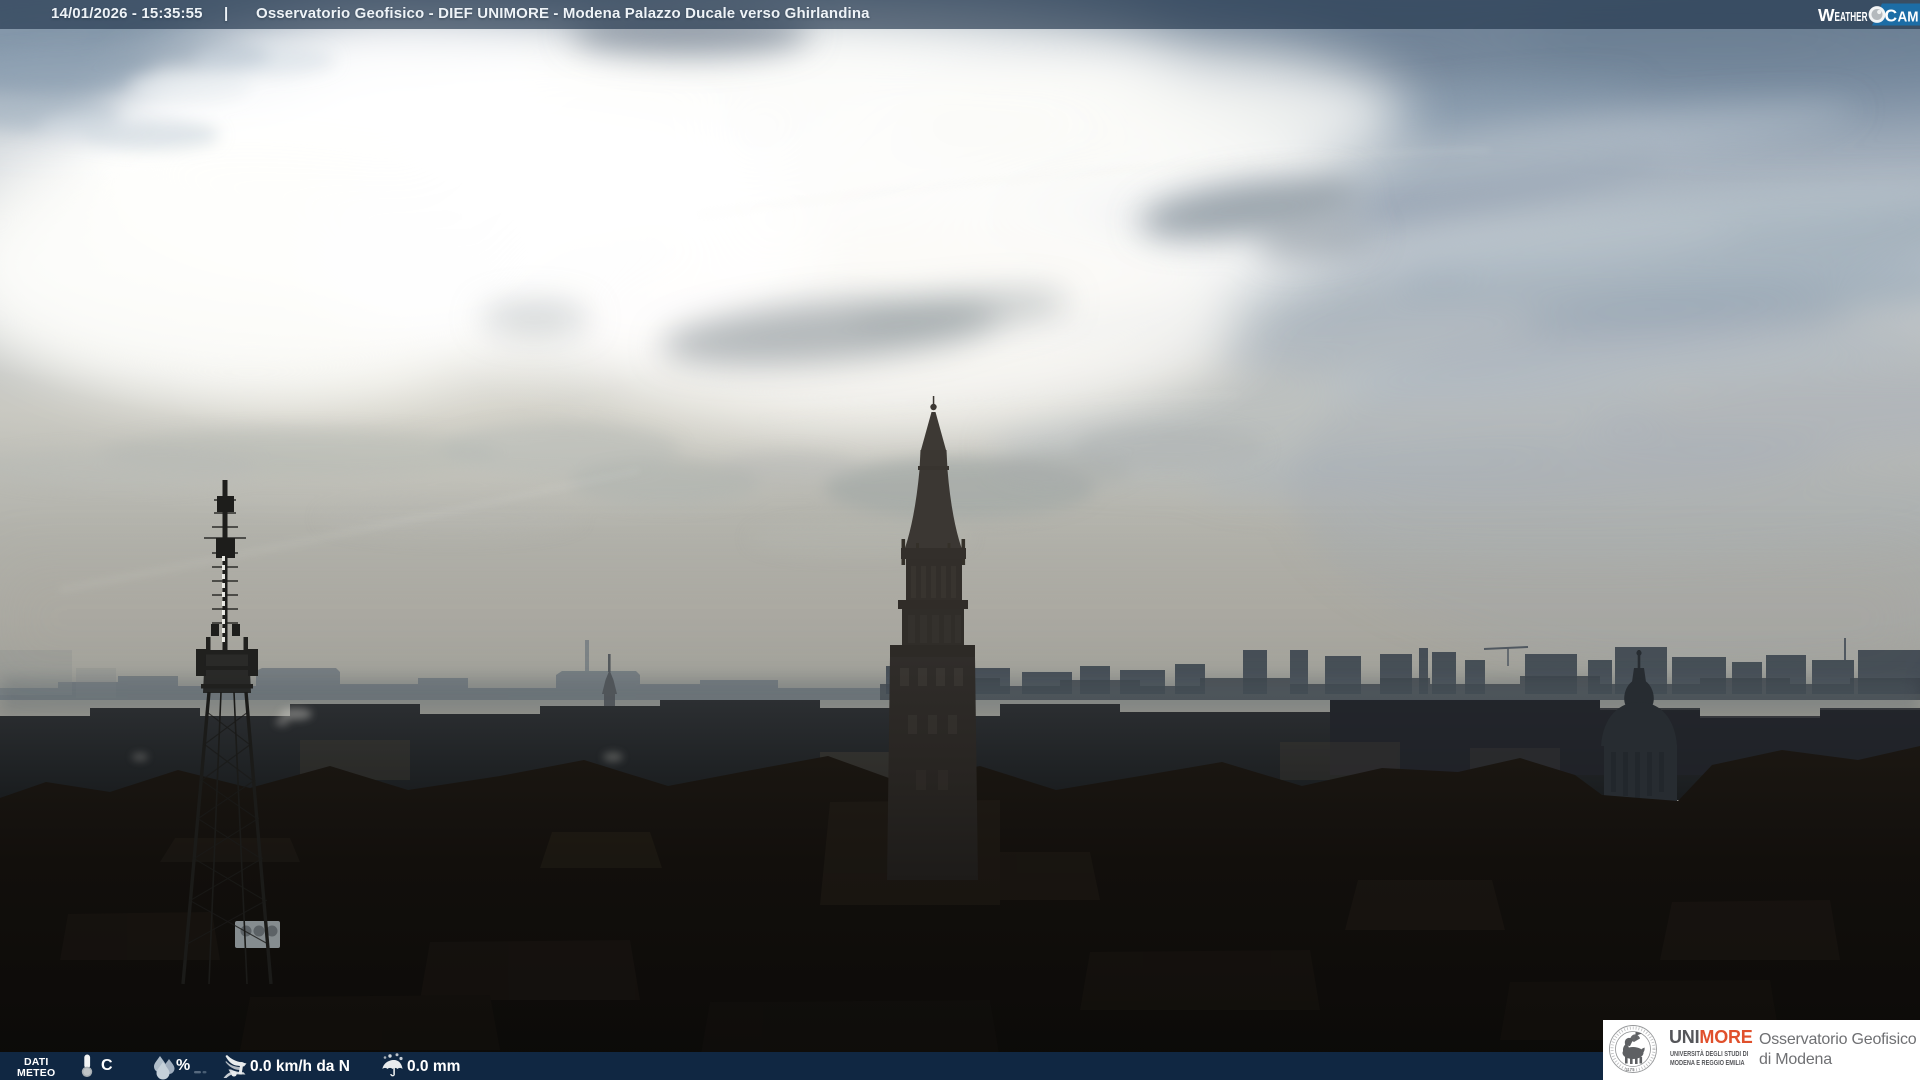 This screenshot has height=1080, width=1920. I want to click on svg-text: EATHER, so click(1851, 17).